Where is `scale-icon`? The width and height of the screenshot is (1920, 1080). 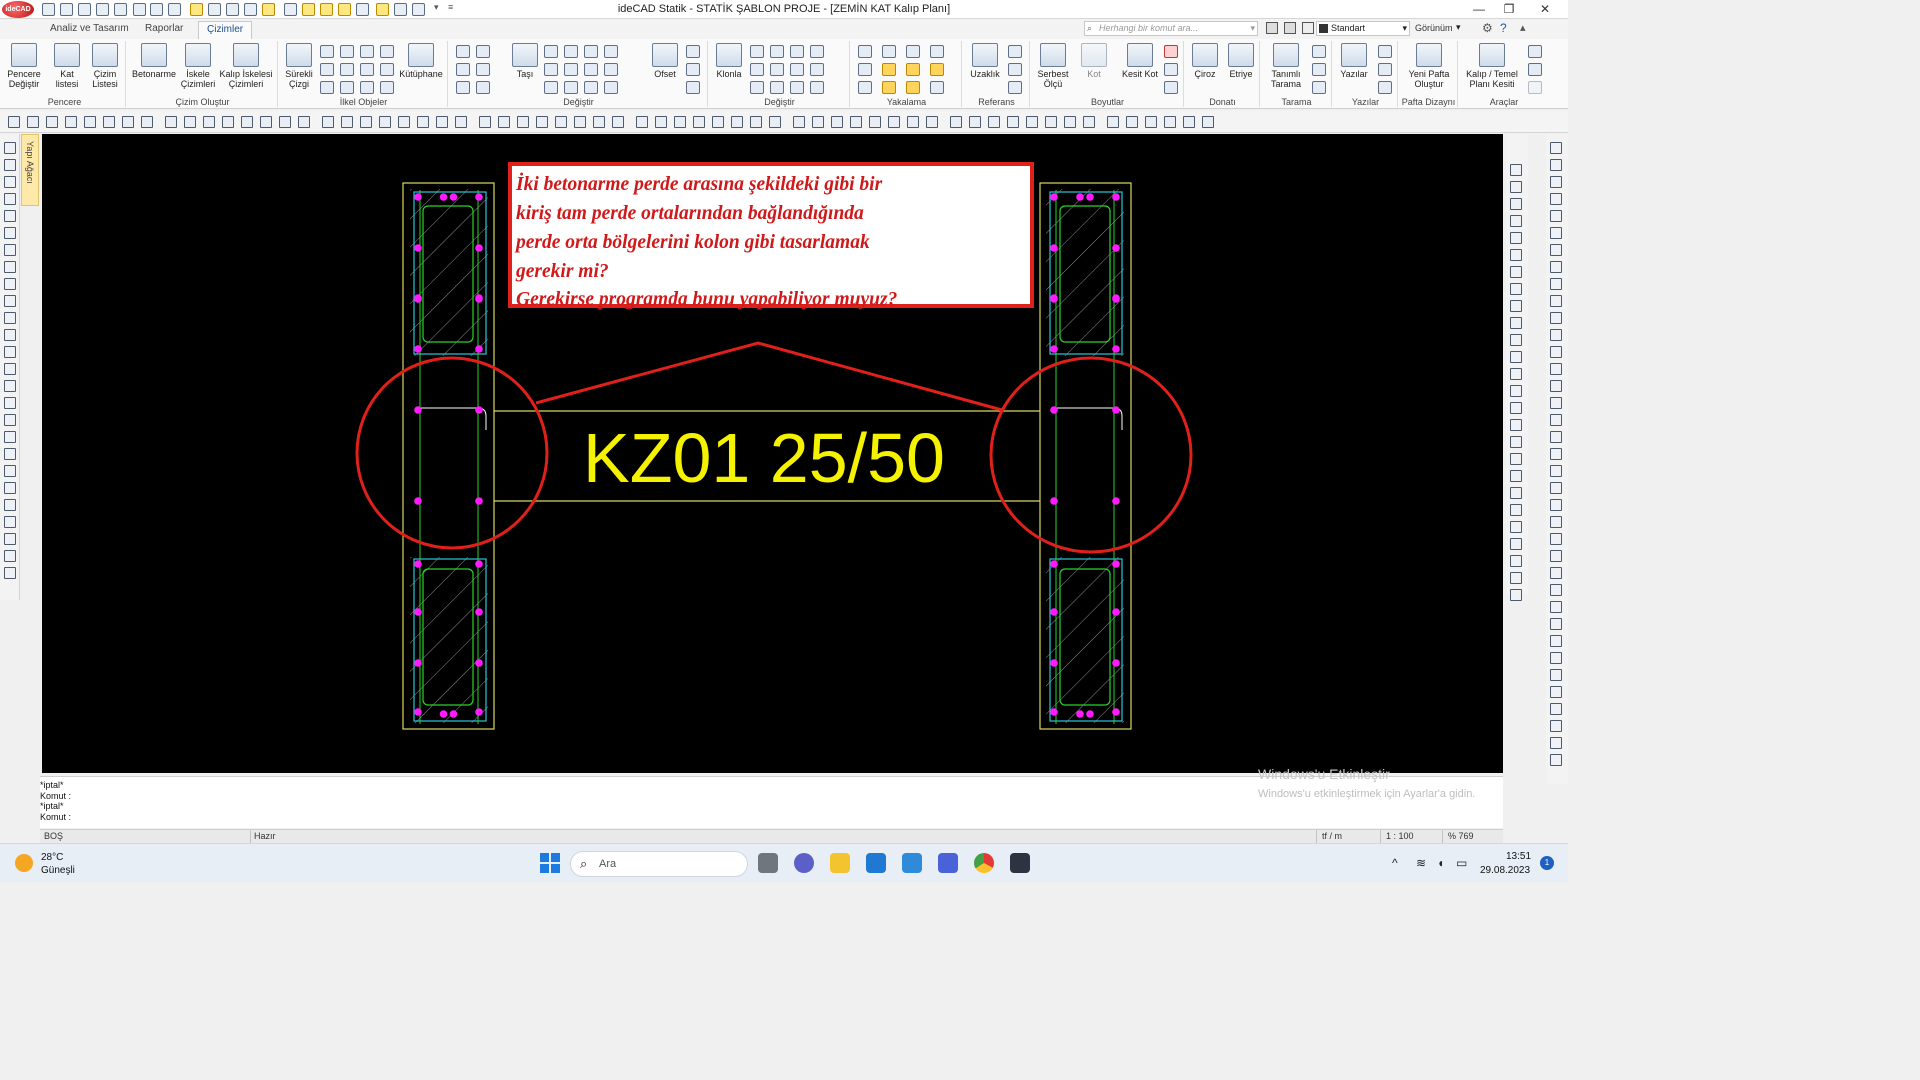 scale-icon is located at coordinates (551, 87).